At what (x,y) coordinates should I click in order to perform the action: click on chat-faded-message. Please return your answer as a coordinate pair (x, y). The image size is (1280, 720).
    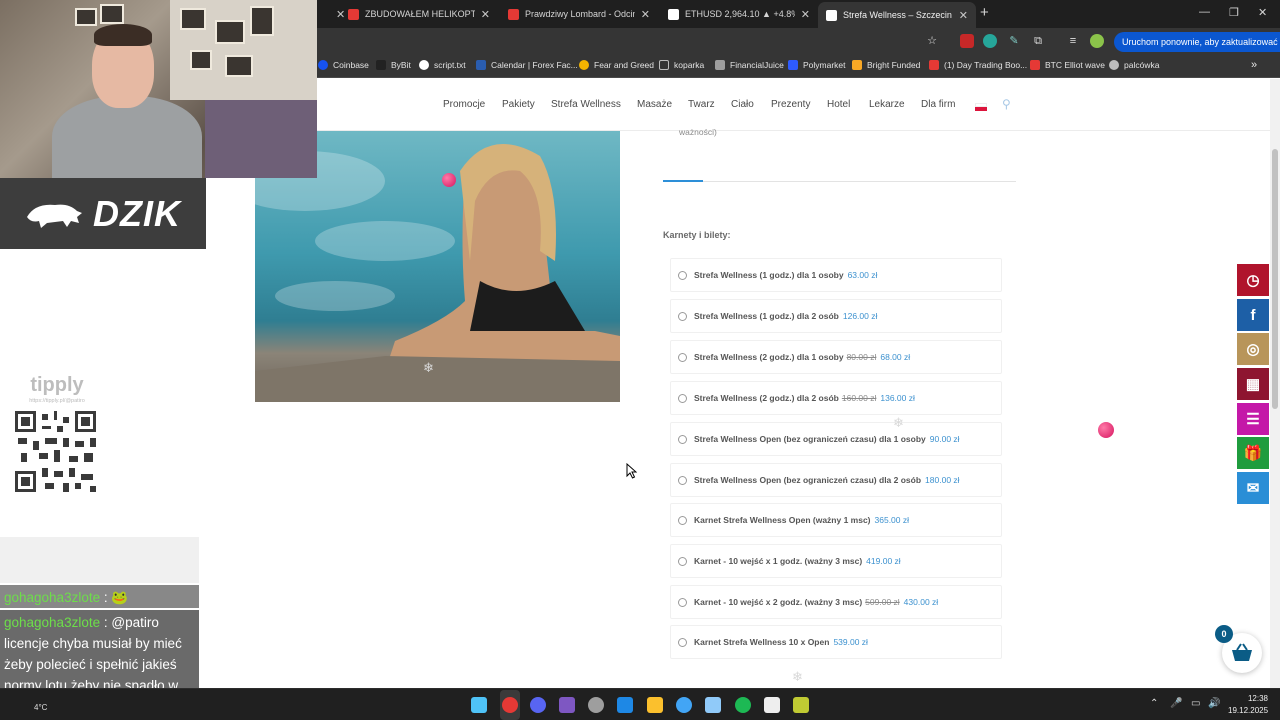
    Looking at the image, I should click on (99, 560).